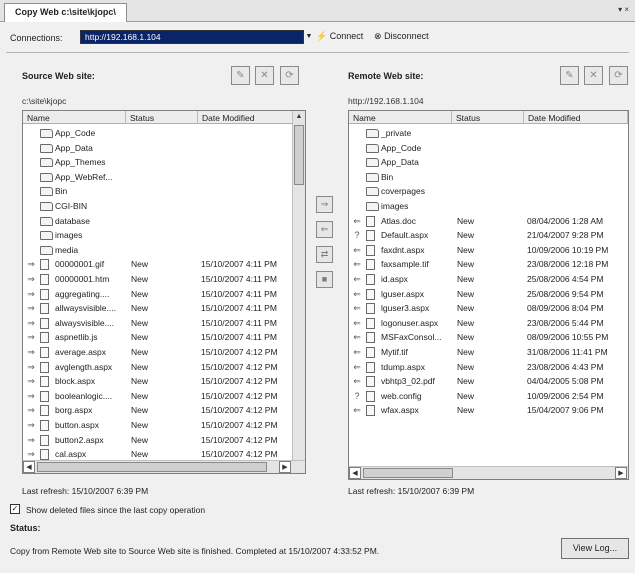 This screenshot has height=573, width=635. What do you see at coordinates (488, 397) in the screenshot?
I see `list-item: ? web.config New 10/09/2006 2:54 PM` at bounding box center [488, 397].